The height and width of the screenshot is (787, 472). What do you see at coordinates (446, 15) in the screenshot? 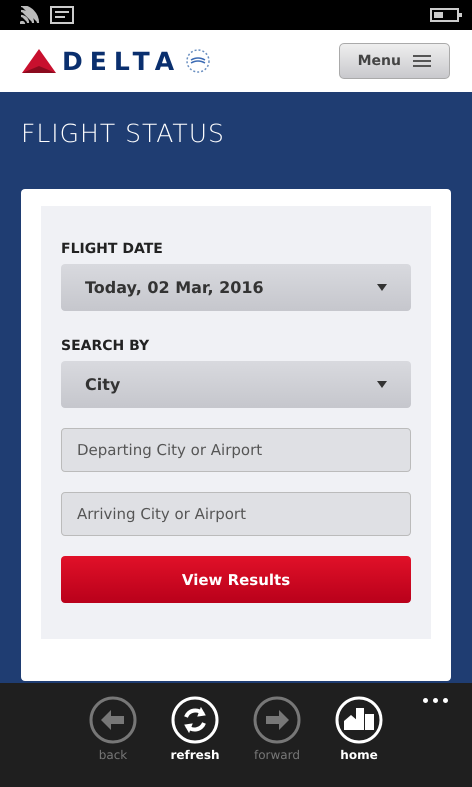
I see `battery-icon` at bounding box center [446, 15].